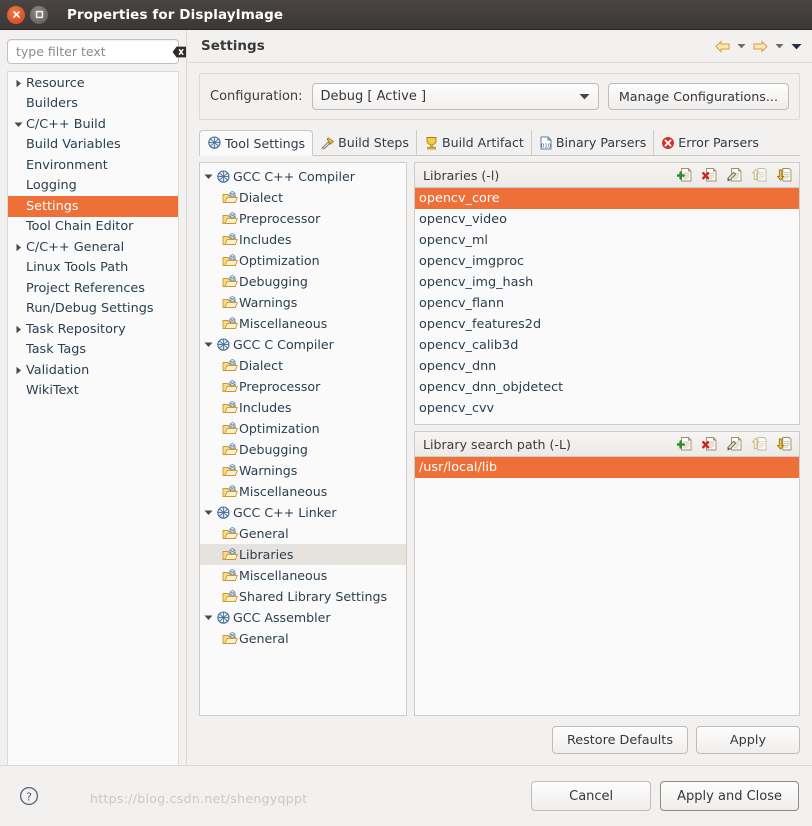 Image resolution: width=812 pixels, height=826 pixels. Describe the element at coordinates (93, 329) in the screenshot. I see `sidebar-item-task-repository: Task Repository` at that location.